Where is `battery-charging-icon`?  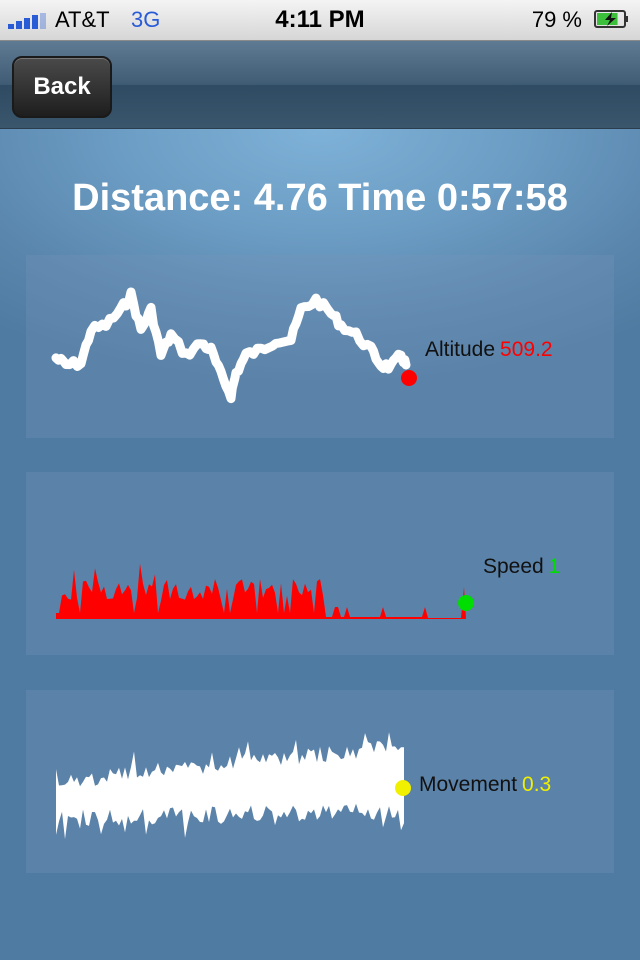
battery-charging-icon is located at coordinates (611, 19).